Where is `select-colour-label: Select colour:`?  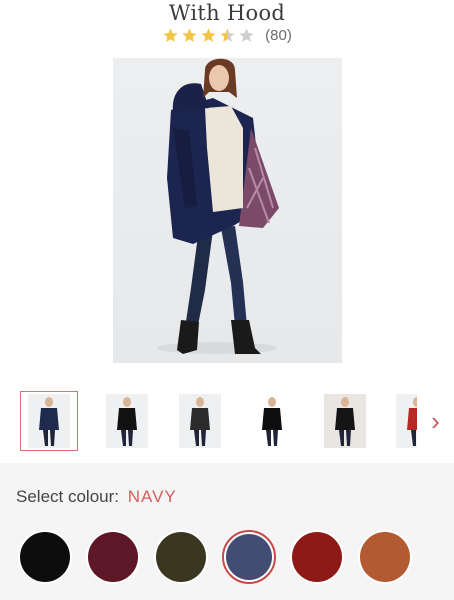
select-colour-label: Select colour: is located at coordinates (67, 496).